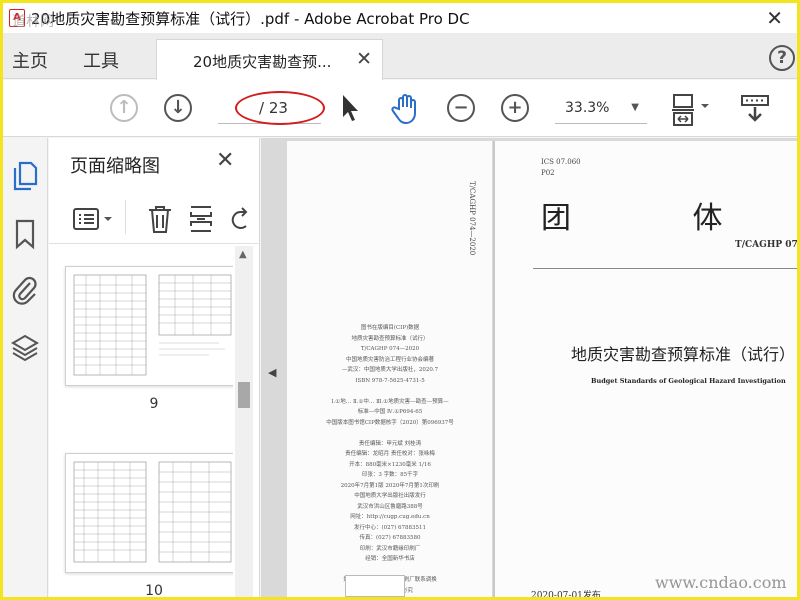 The width and height of the screenshot is (800, 600). What do you see at coordinates (125, 217) in the screenshot?
I see `toolbar-divider` at bounding box center [125, 217].